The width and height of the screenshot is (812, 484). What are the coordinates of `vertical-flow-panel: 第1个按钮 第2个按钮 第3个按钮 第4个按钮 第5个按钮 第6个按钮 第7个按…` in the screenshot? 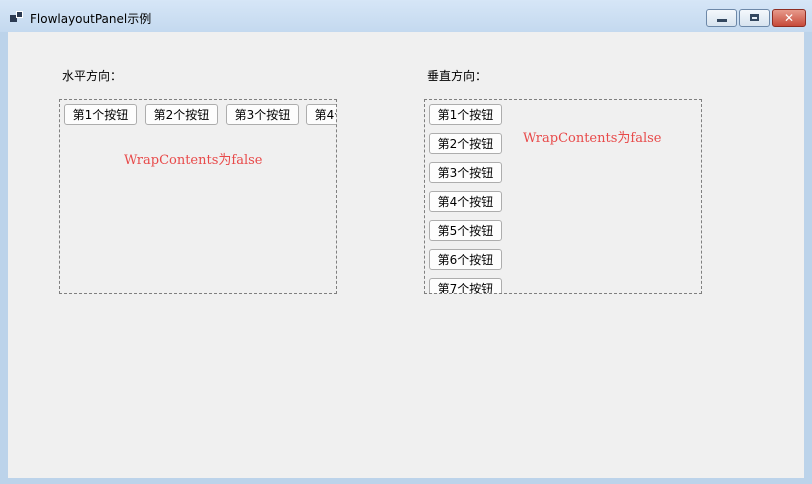 It's located at (563, 196).